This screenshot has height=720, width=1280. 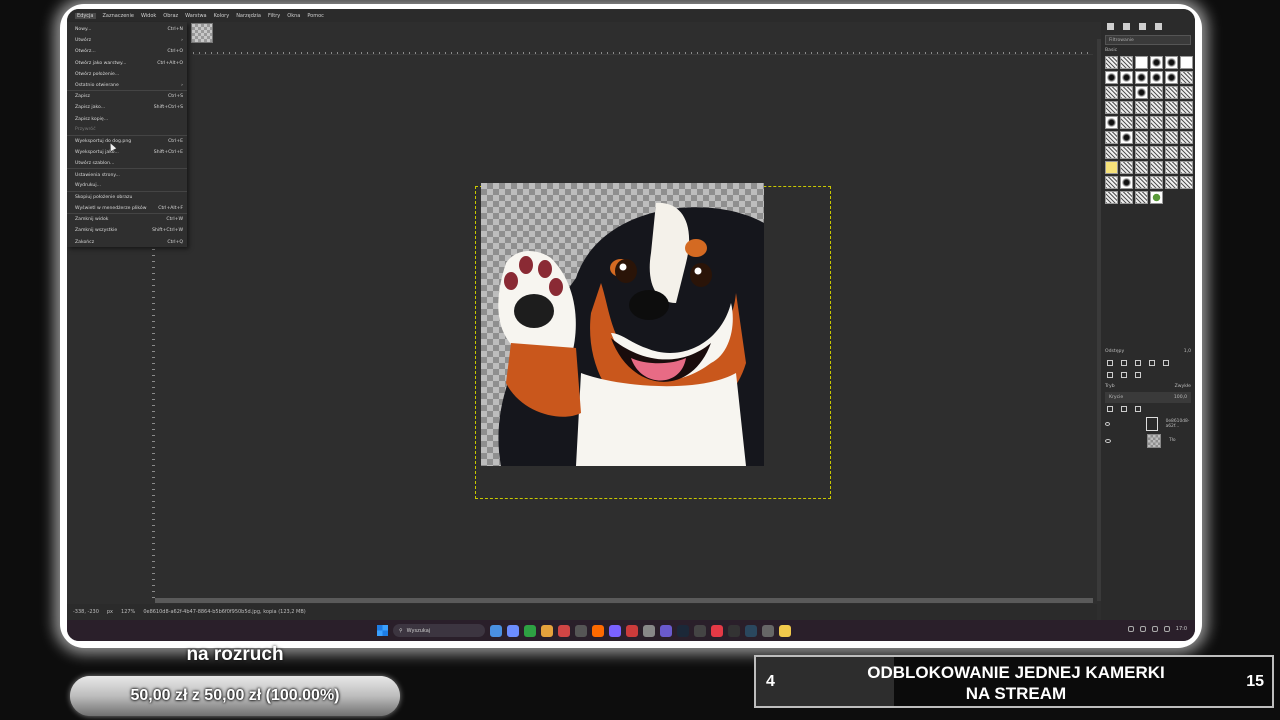 I want to click on edit-brush-icon, so click(x=1110, y=363).